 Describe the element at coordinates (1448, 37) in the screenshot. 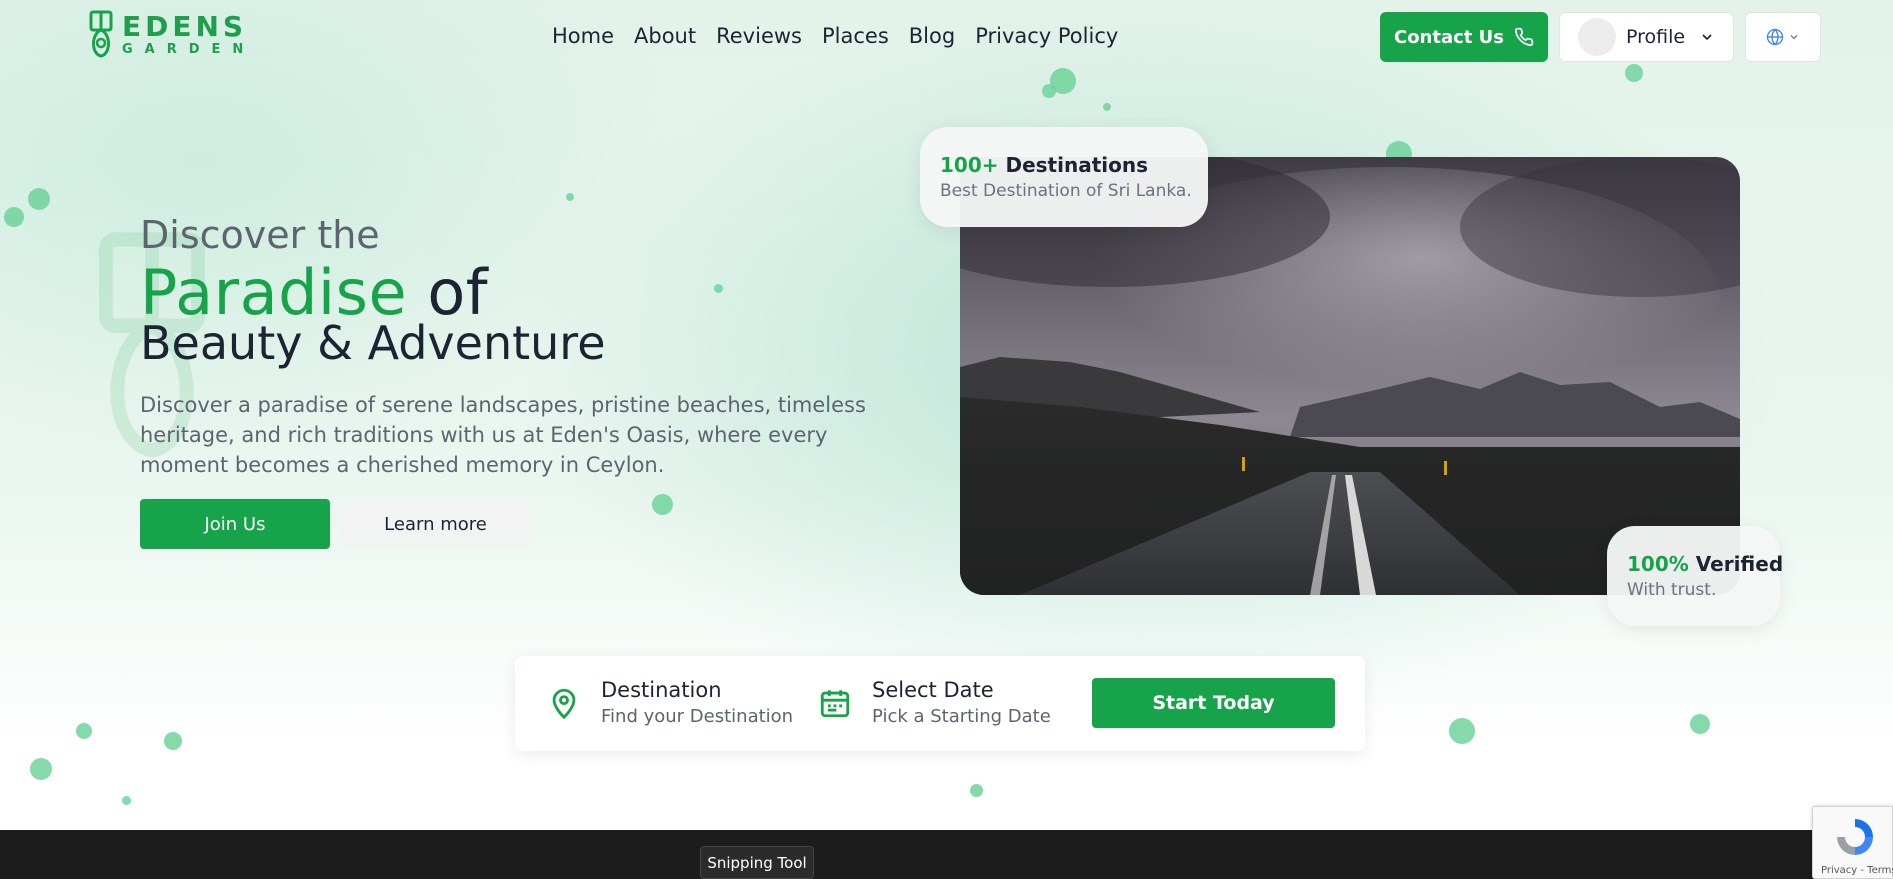

I see `contact-us-label: Contact Us` at that location.